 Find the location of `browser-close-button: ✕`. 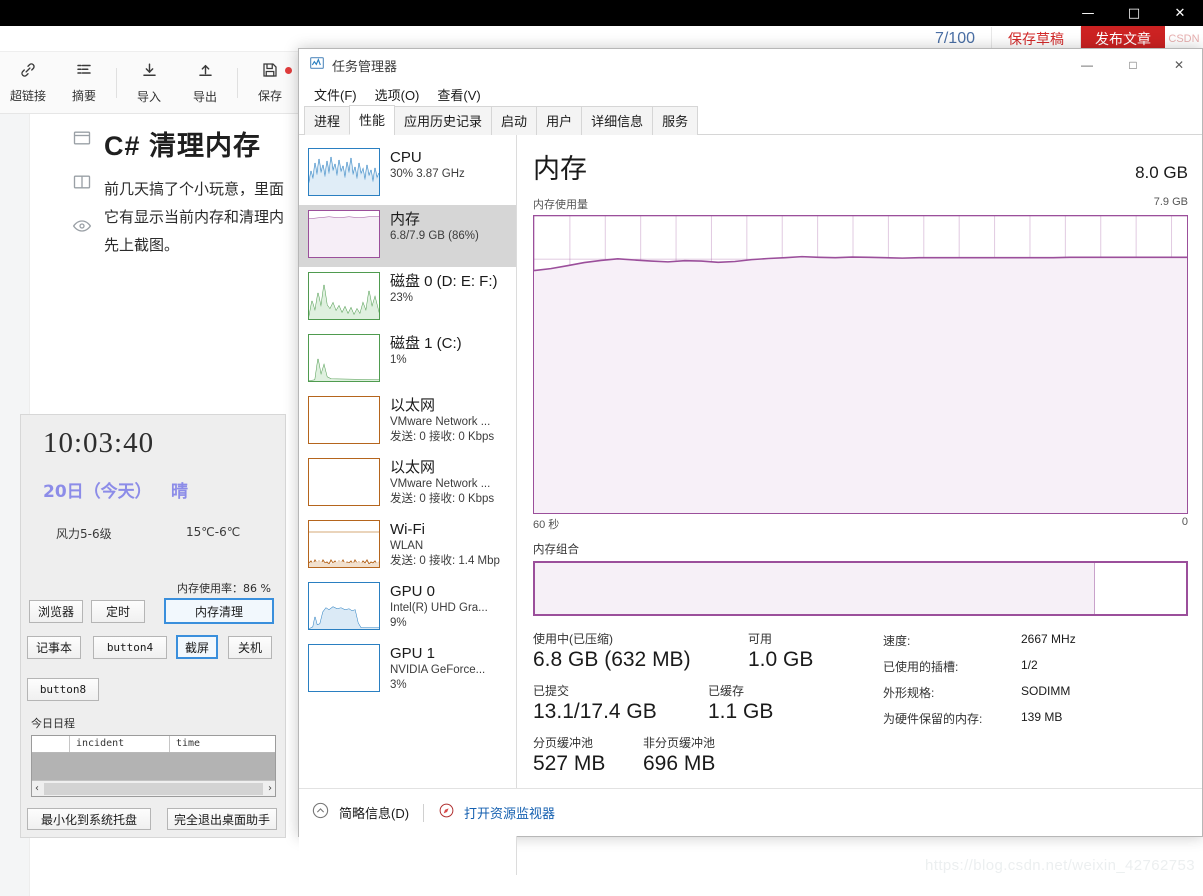

browser-close-button: ✕ is located at coordinates (1180, 13).